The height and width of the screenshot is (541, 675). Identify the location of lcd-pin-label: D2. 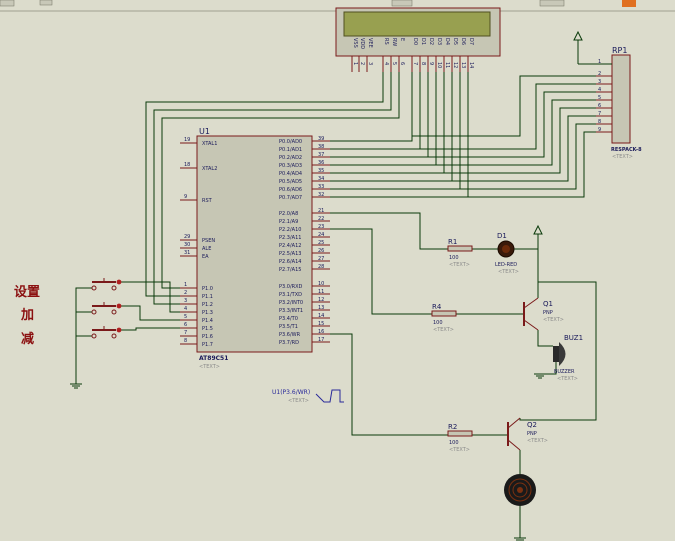
(431, 41).